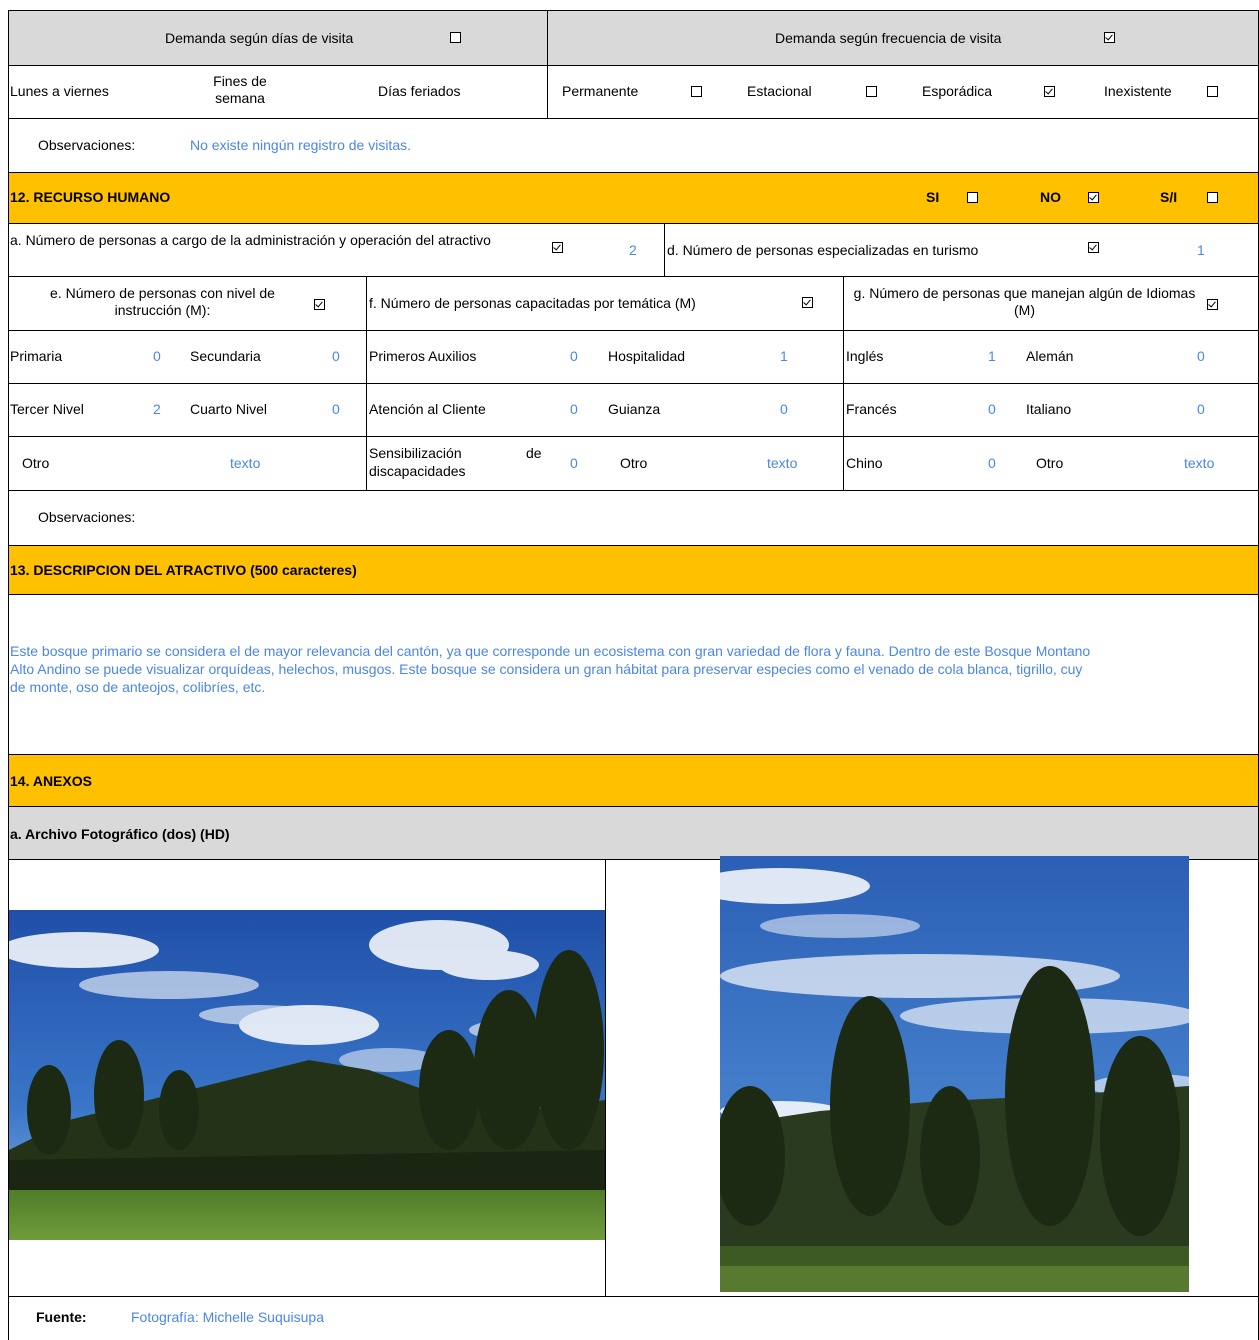 This screenshot has height=1340, width=1259. What do you see at coordinates (574, 409) in the screenshot?
I see `customer-service-value: 0` at bounding box center [574, 409].